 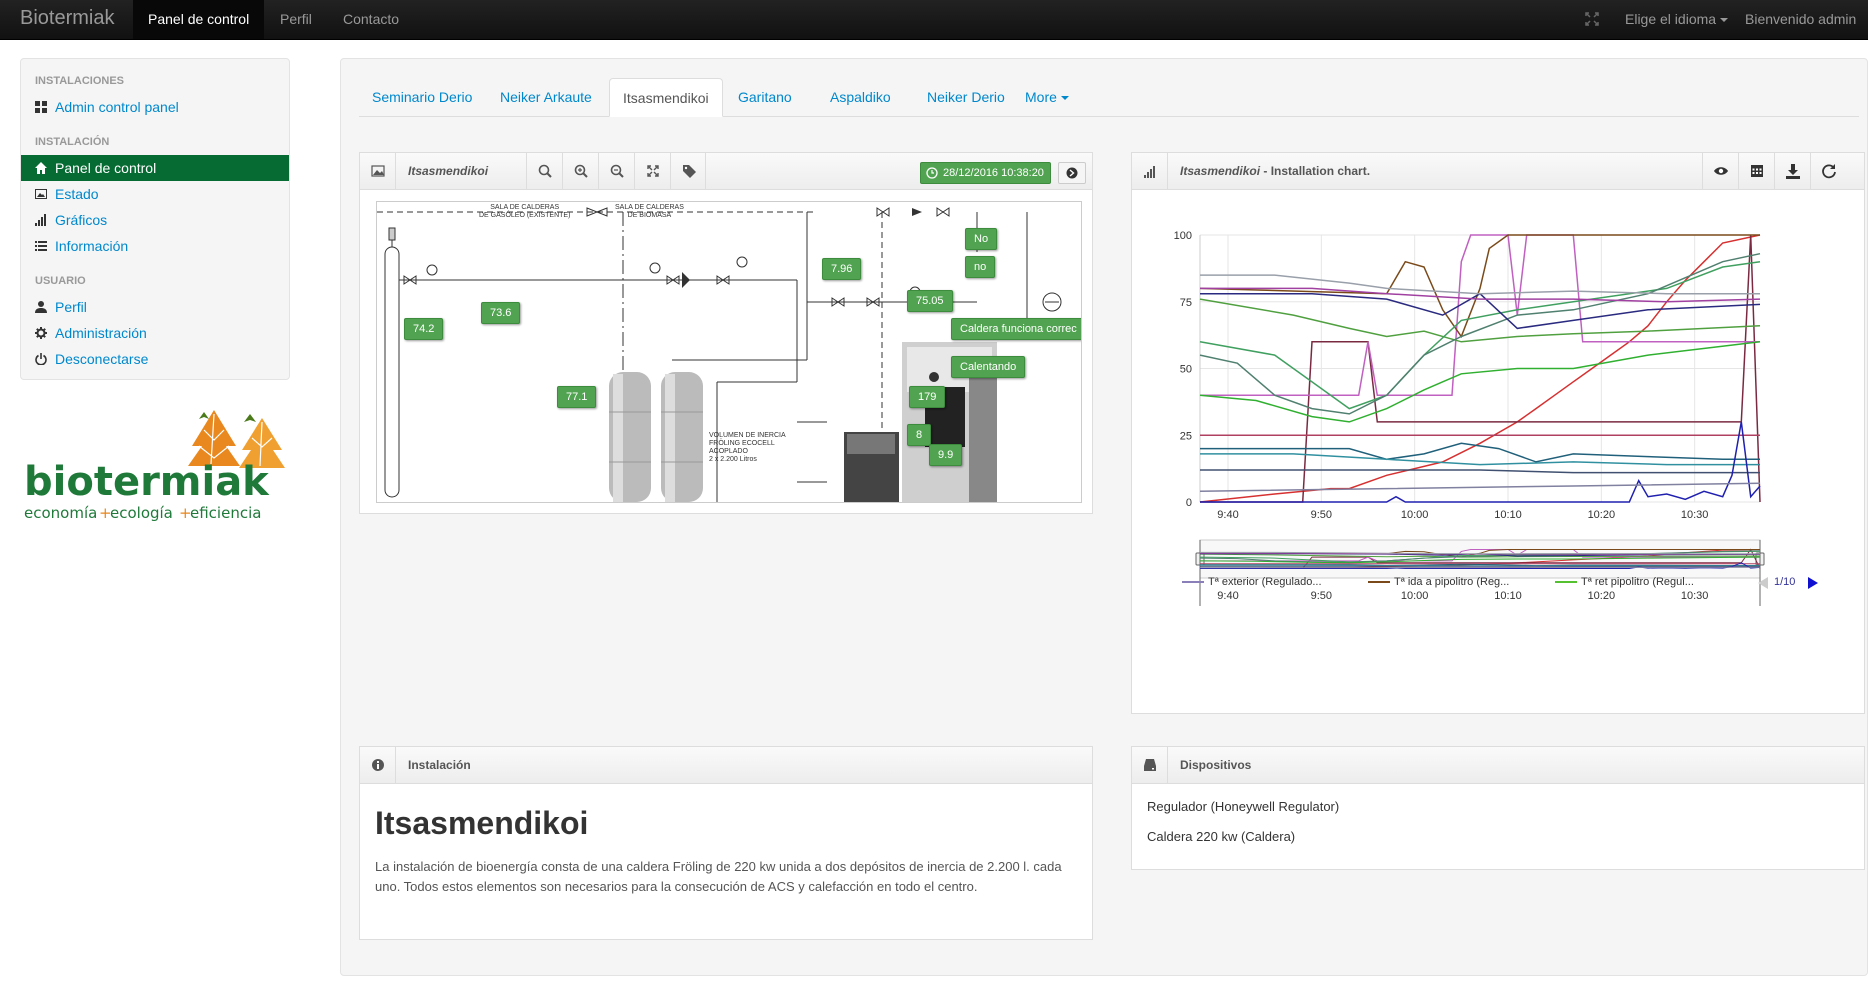 I want to click on sidebar-header-usuario: USUARIO, so click(x=60, y=281).